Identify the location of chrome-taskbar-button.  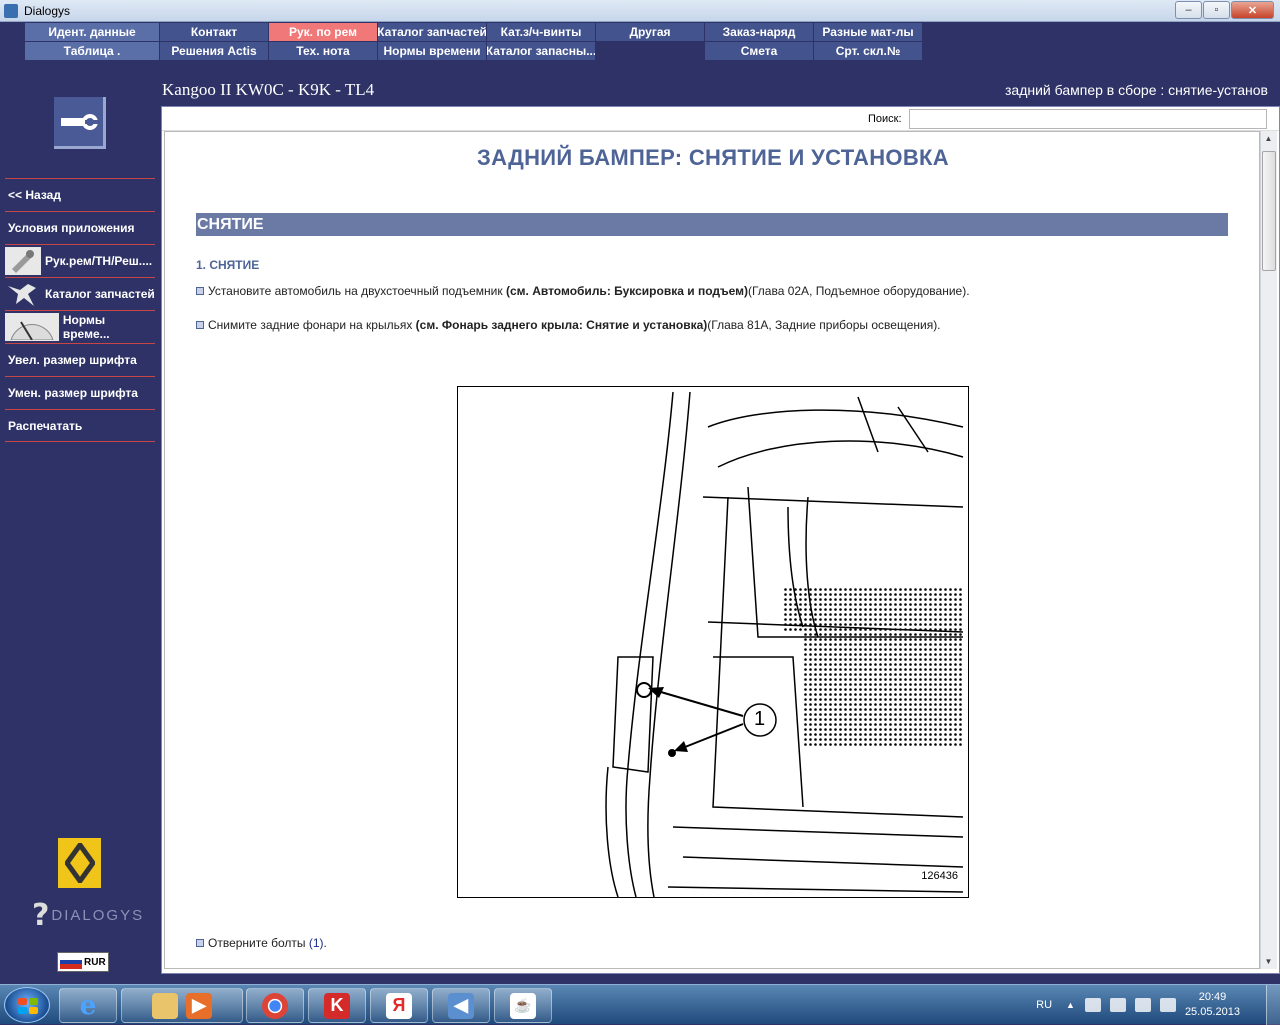
(275, 1005).